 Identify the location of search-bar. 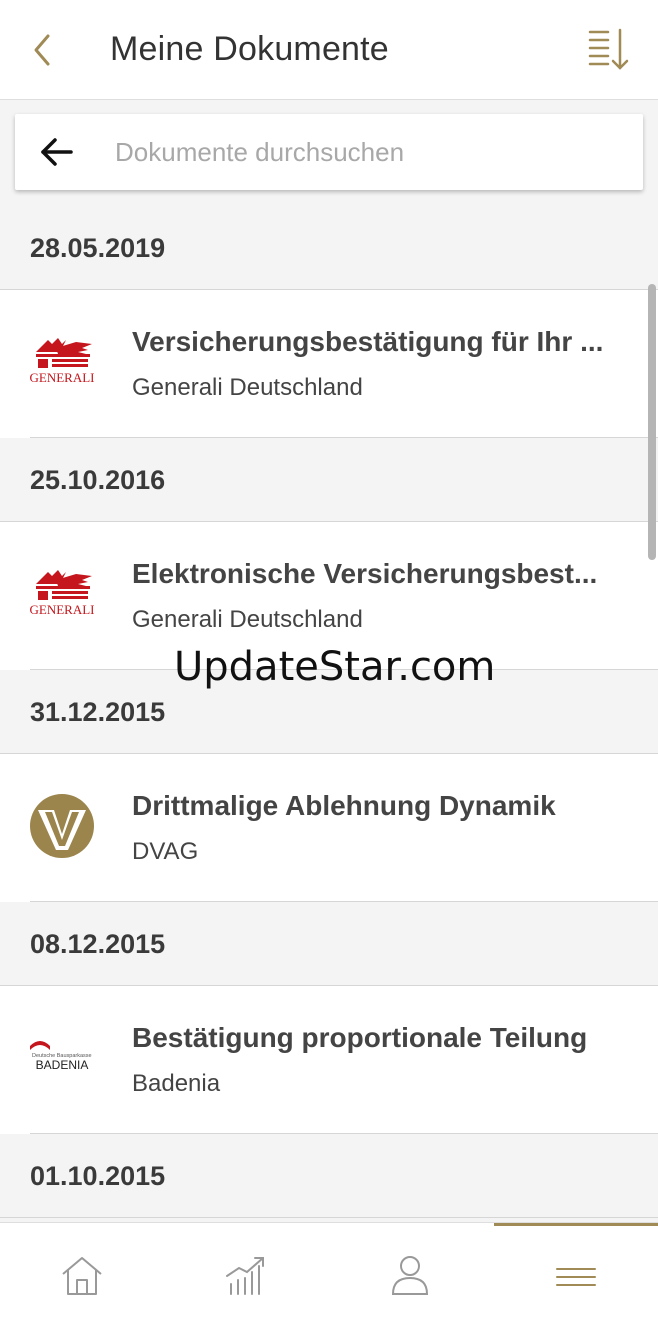
(329, 152).